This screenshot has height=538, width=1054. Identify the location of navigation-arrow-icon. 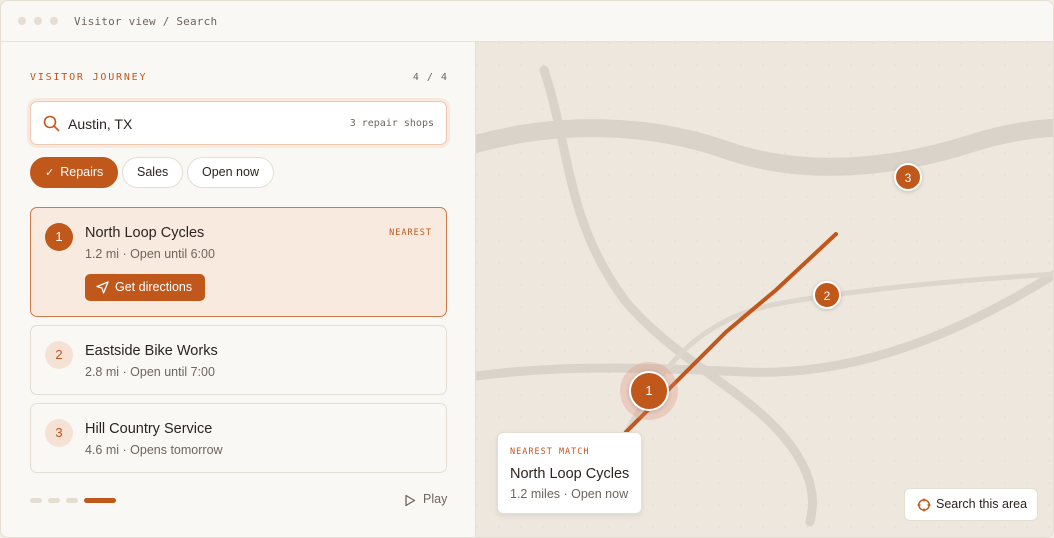
(102, 287).